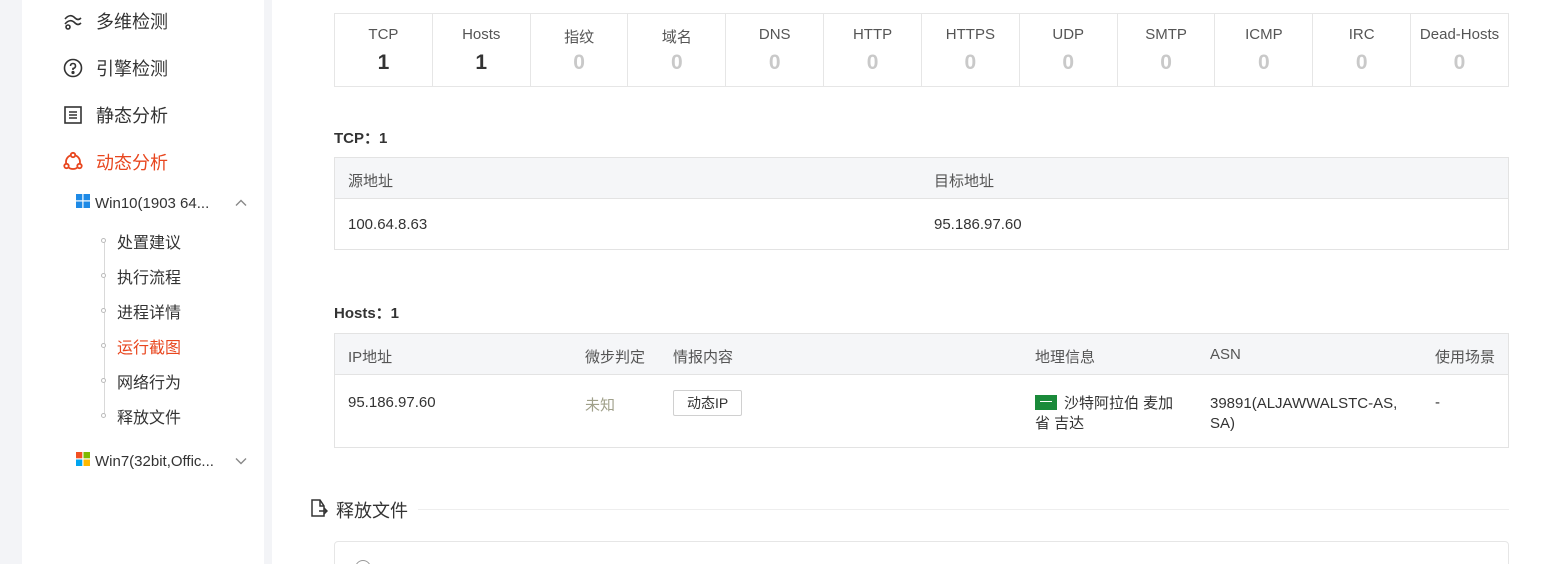  I want to click on stat-http: HTTP 0, so click(873, 50).